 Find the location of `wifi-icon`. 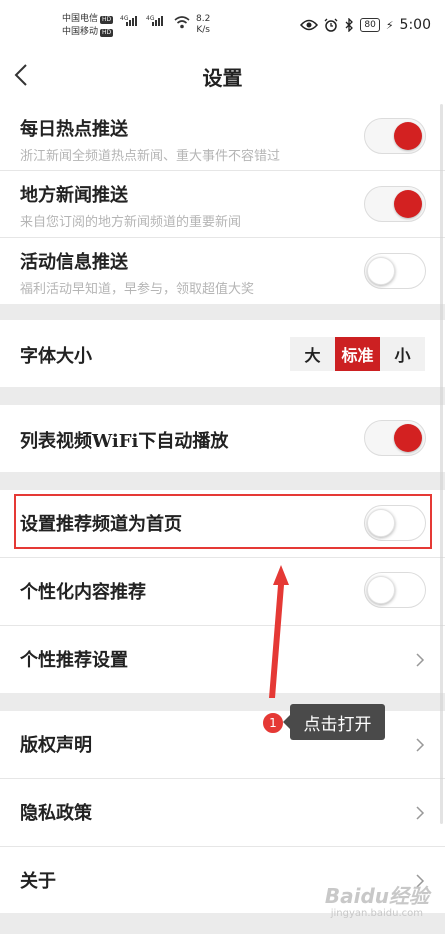

wifi-icon is located at coordinates (182, 22).